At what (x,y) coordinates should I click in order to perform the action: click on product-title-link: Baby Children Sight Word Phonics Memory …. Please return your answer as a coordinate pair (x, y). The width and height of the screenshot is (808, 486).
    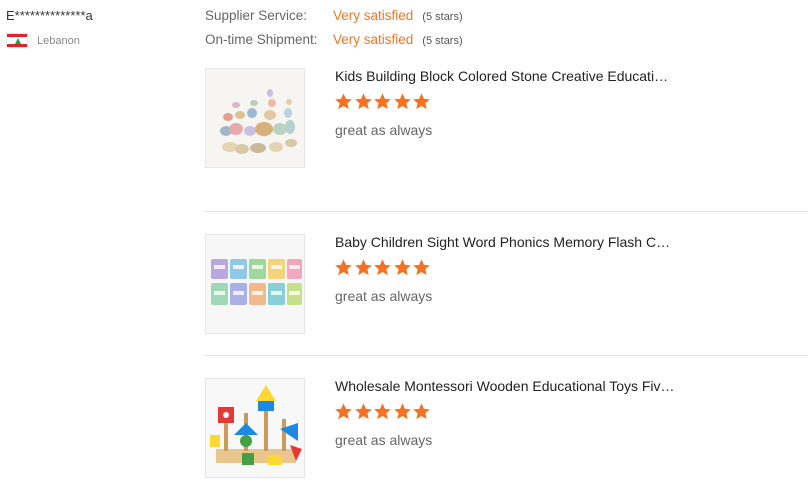
    Looking at the image, I should click on (505, 242).